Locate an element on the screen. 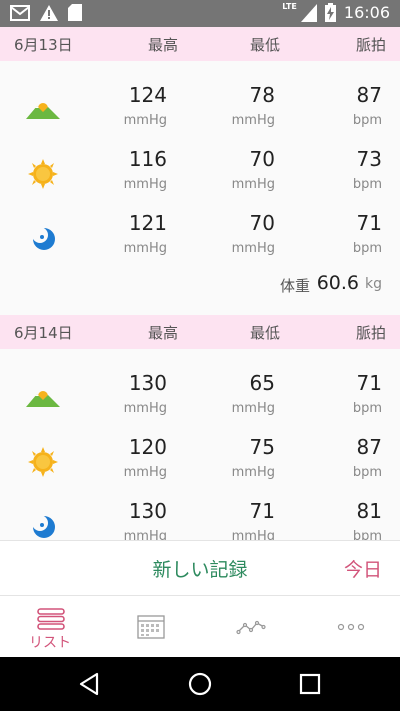  warning-icon is located at coordinates (49, 12).